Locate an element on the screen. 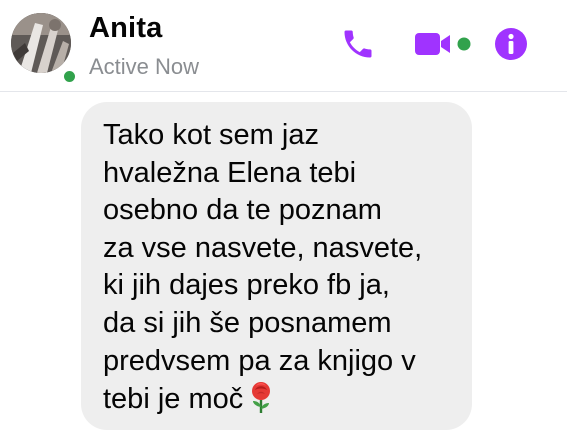 The width and height of the screenshot is (567, 430). contact-avatar-wrap is located at coordinates (44, 49).